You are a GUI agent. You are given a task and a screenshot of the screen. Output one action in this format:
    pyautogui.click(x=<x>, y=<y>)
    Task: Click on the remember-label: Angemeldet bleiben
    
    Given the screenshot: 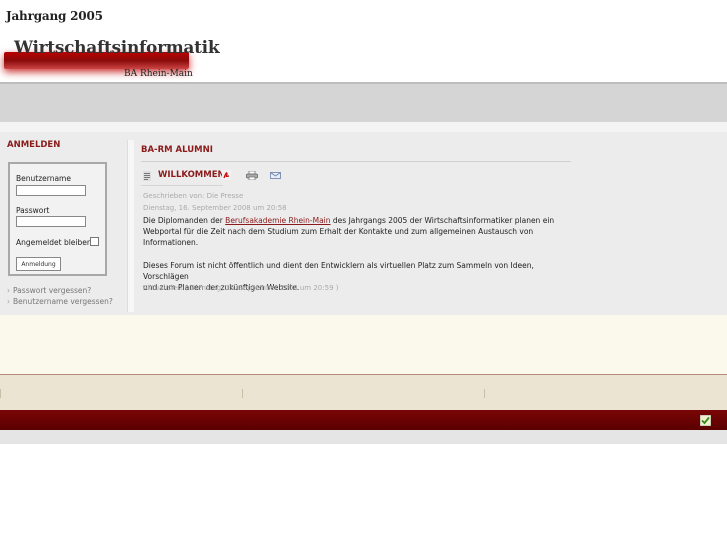 What is the action you would take?
    pyautogui.click(x=54, y=242)
    